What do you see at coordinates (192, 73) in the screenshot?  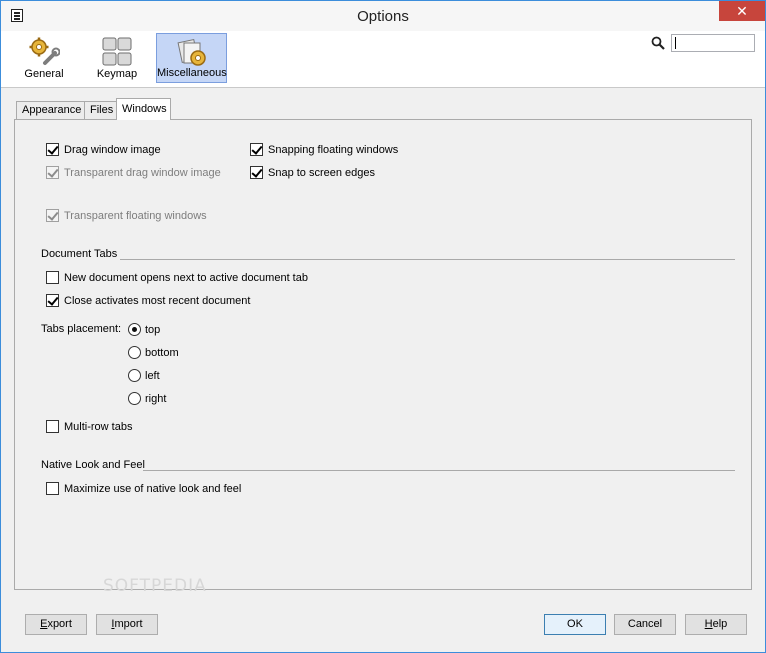 I see `category-label: Miscellaneous` at bounding box center [192, 73].